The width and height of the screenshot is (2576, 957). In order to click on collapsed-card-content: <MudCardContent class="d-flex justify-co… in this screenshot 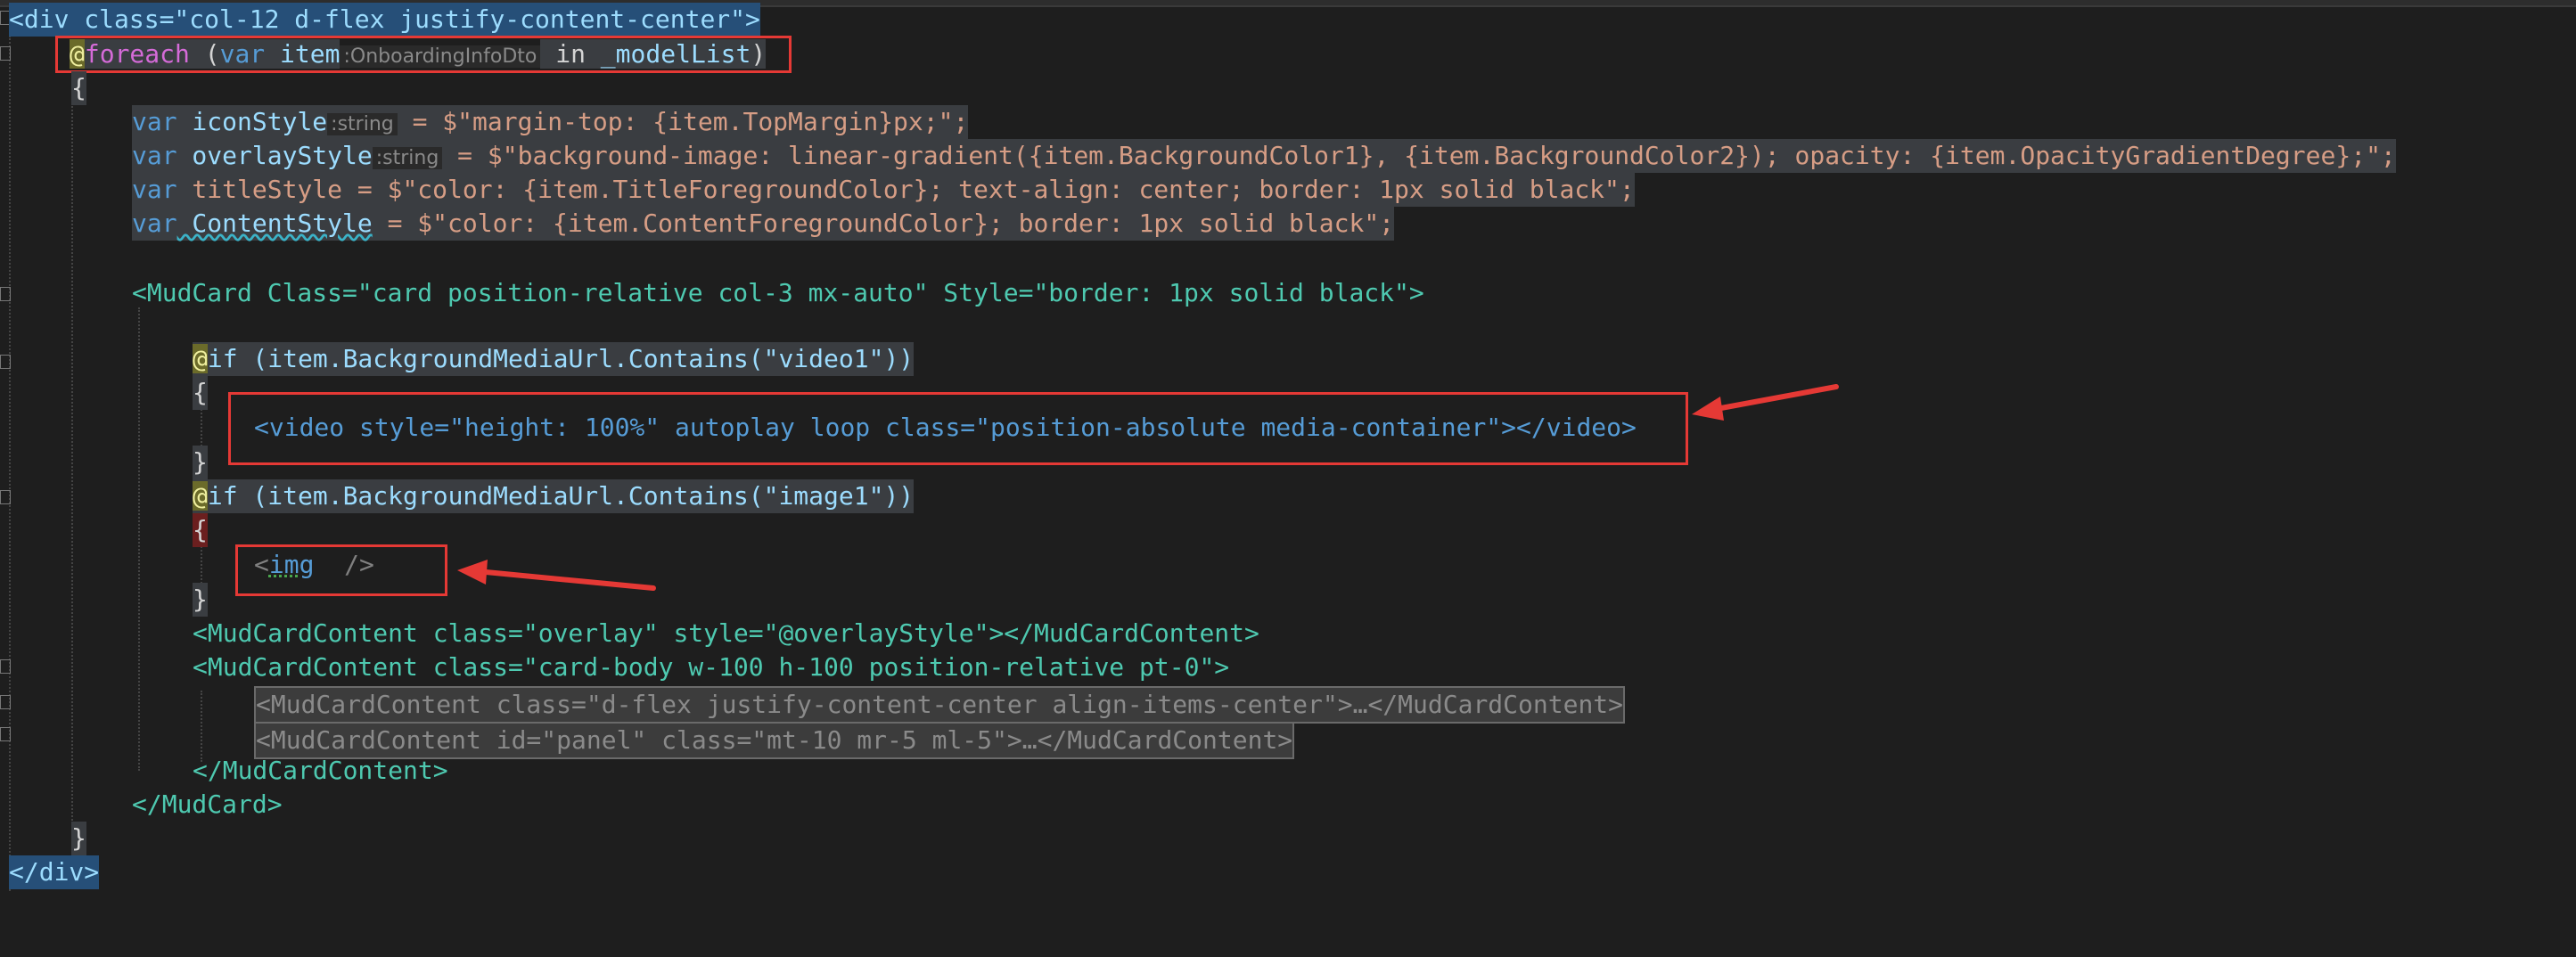, I will do `click(940, 705)`.